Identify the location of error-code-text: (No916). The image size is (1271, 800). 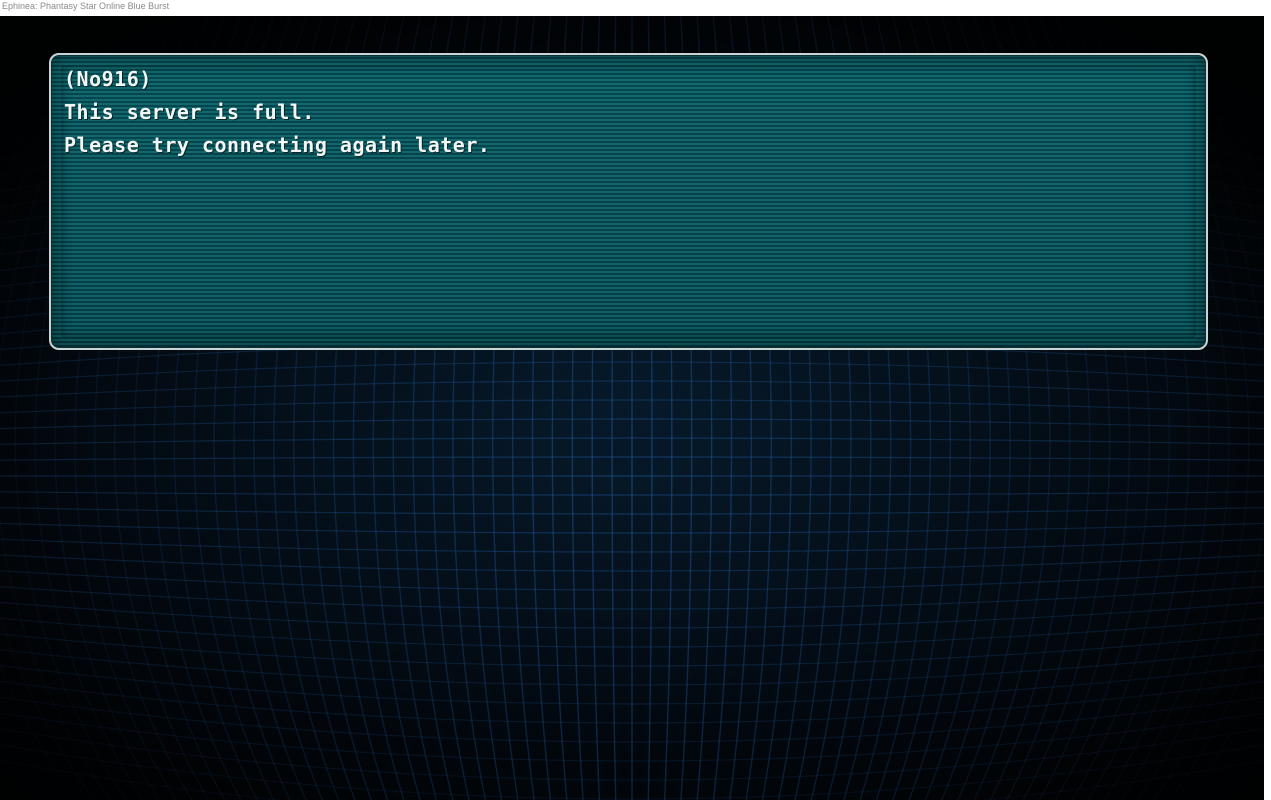
(108, 79).